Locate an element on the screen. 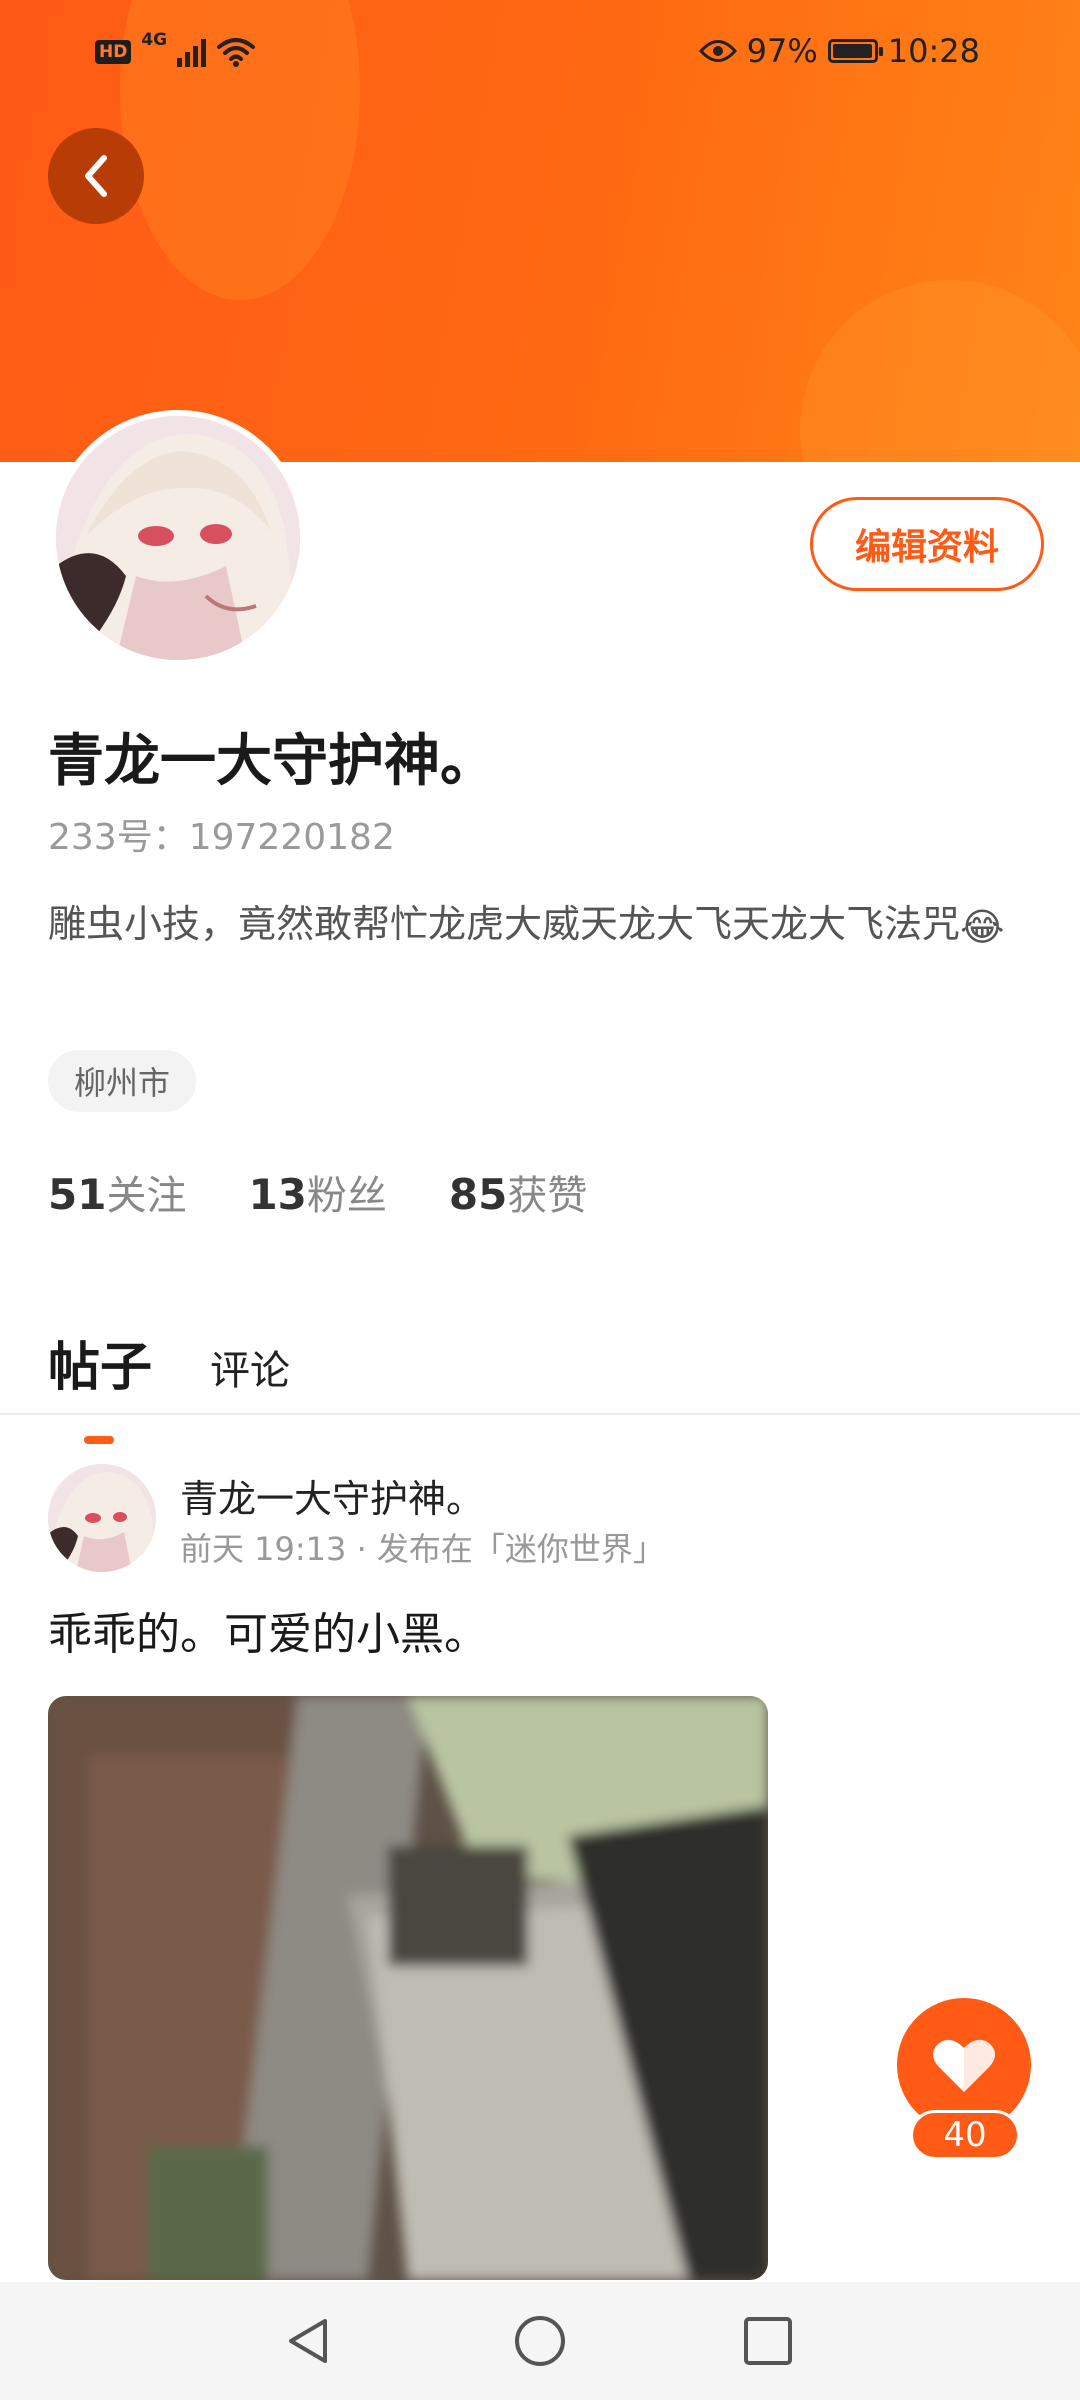  stat-following: 51关注 is located at coordinates (117, 1192).